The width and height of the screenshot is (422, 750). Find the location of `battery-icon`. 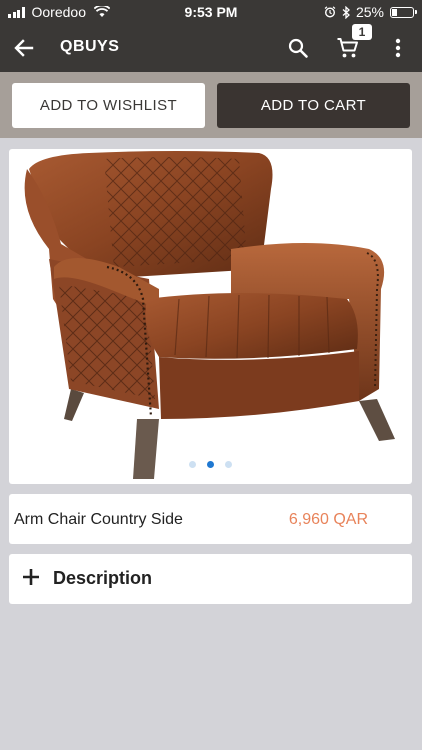

battery-icon is located at coordinates (403, 12).